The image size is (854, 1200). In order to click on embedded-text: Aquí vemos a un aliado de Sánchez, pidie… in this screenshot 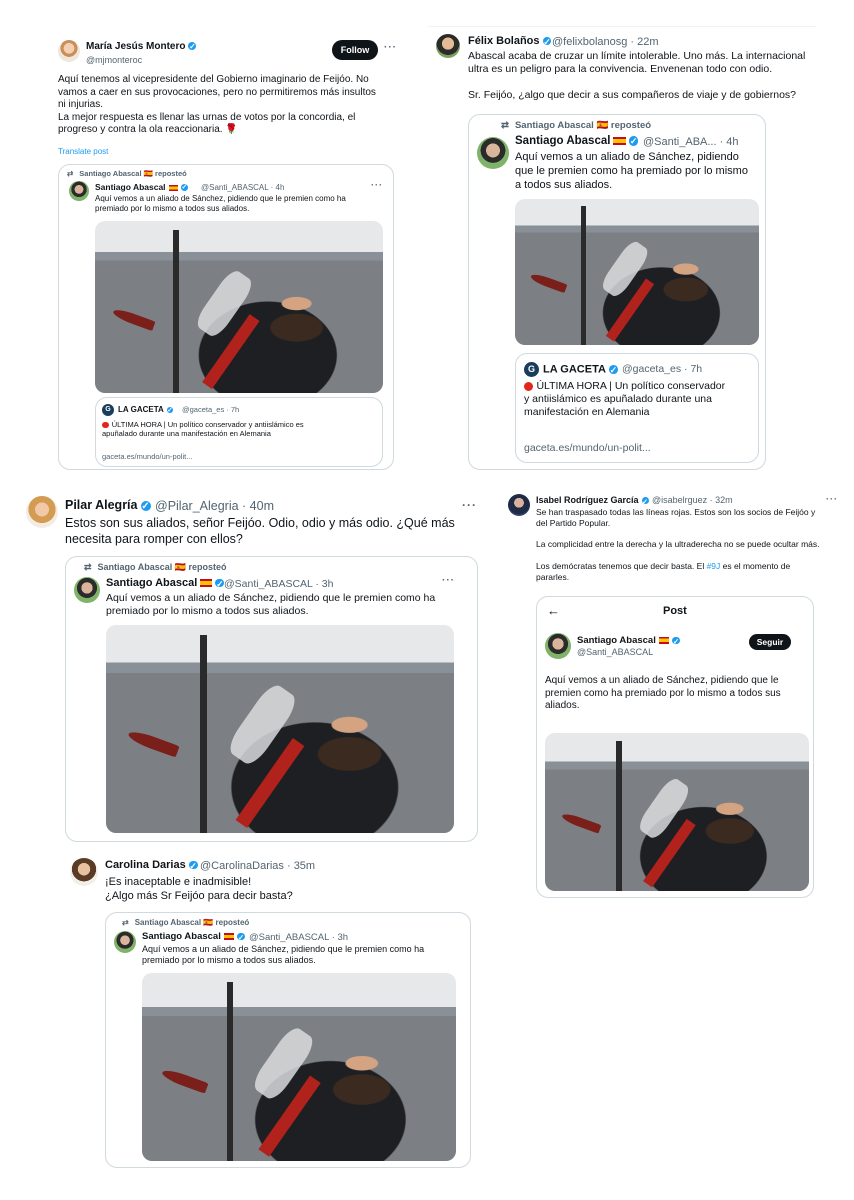, I will do `click(663, 693)`.